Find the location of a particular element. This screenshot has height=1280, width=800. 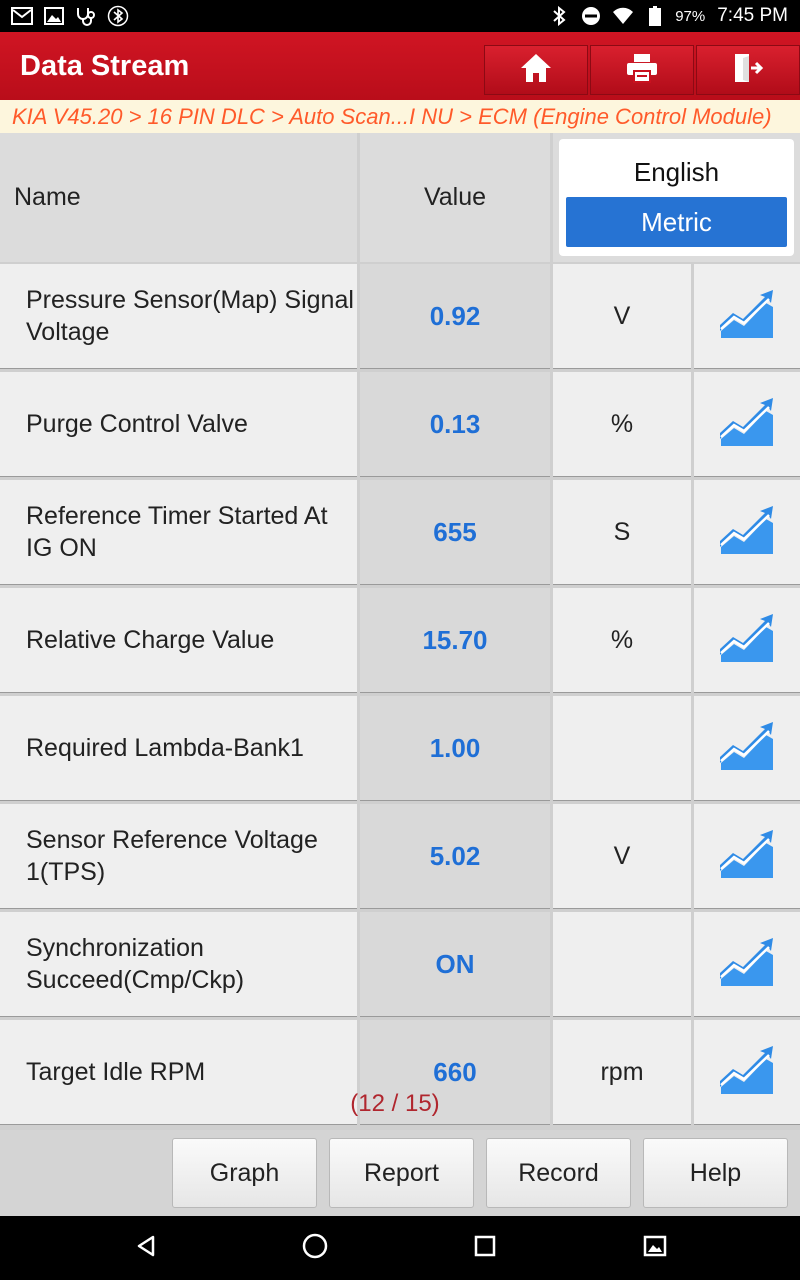

image-icon is located at coordinates (54, 16).